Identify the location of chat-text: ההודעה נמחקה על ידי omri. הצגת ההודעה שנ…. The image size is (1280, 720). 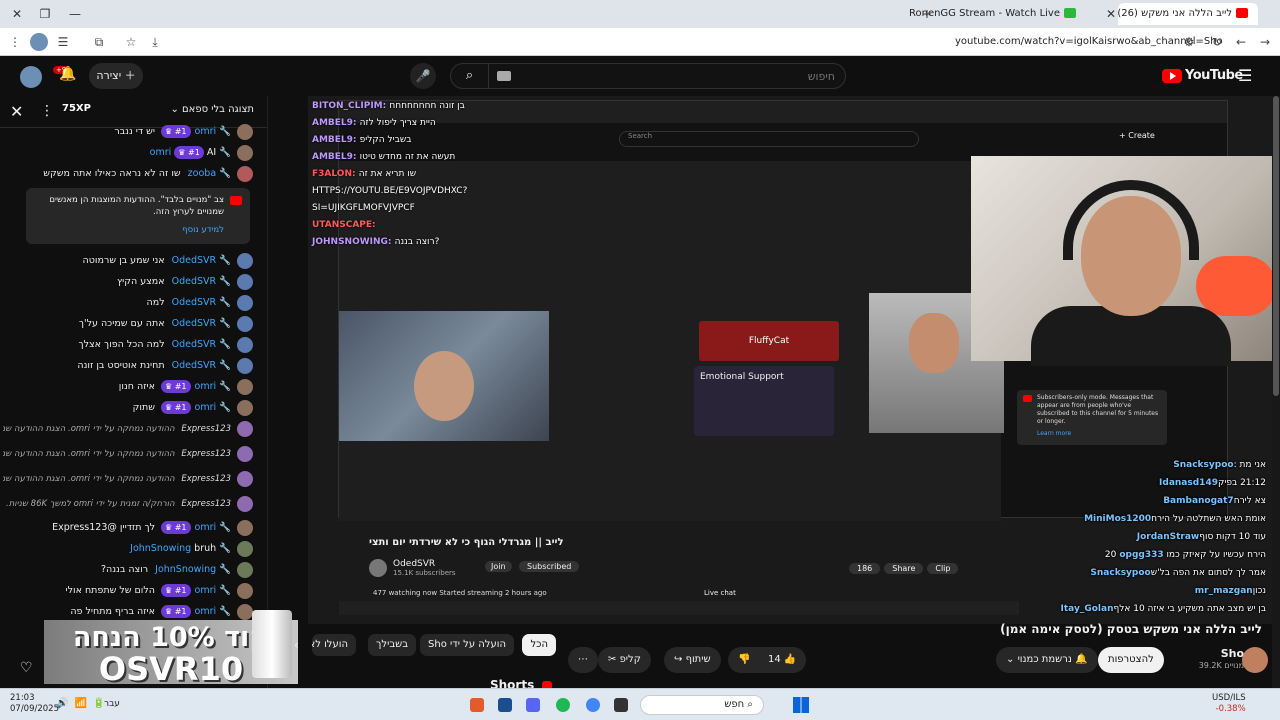
(89, 454).